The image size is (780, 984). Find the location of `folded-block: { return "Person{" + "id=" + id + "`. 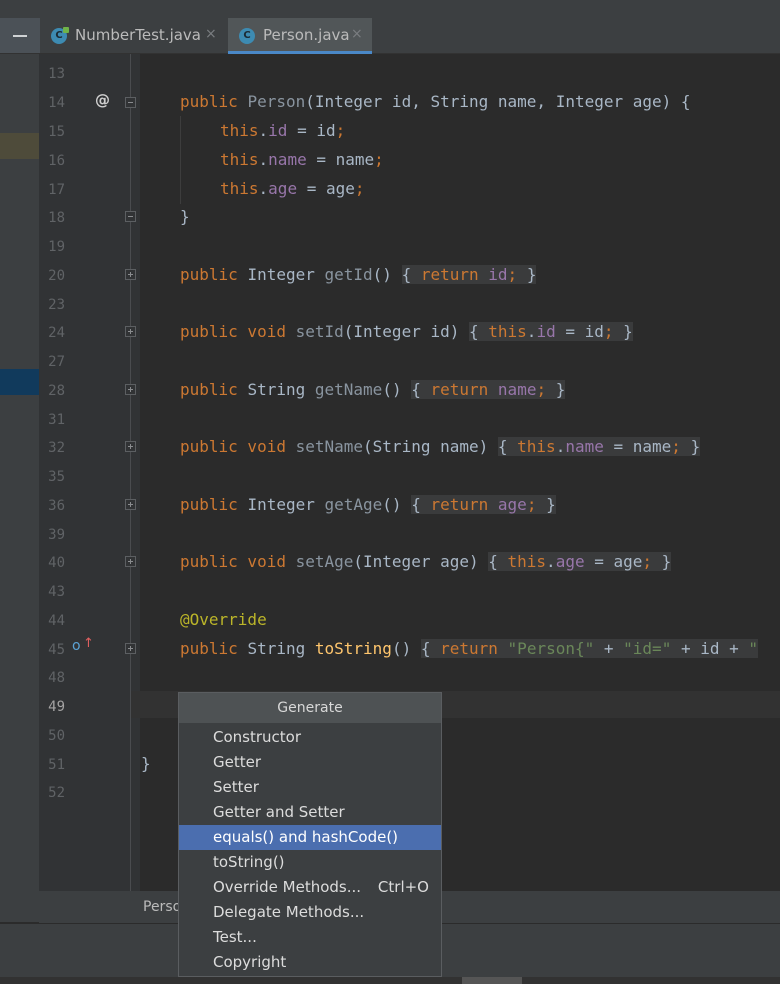

folded-block: { return "Person{" + "id=" + id + " is located at coordinates (589, 648).